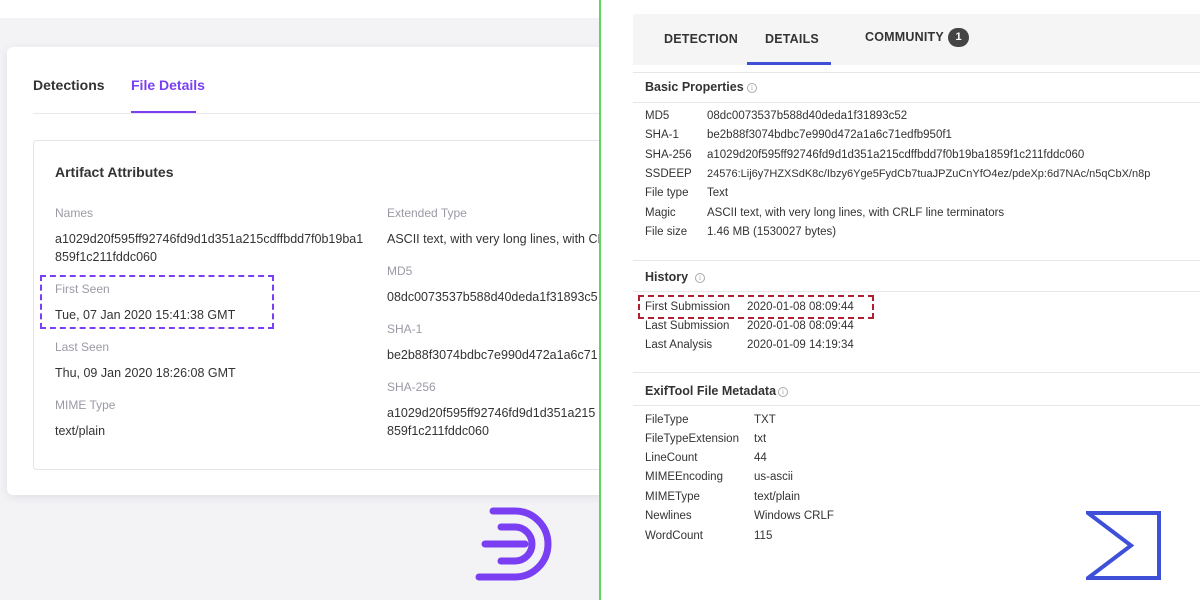 The width and height of the screenshot is (1200, 600). What do you see at coordinates (772, 232) in the screenshot?
I see `file-size-value: 1.46 MB (1530027 bytes)` at bounding box center [772, 232].